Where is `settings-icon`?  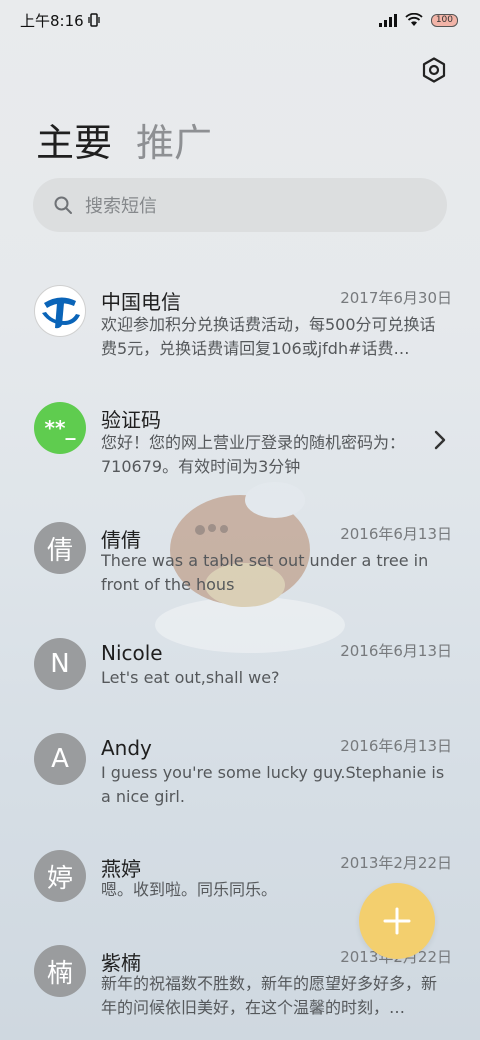 settings-icon is located at coordinates (434, 70).